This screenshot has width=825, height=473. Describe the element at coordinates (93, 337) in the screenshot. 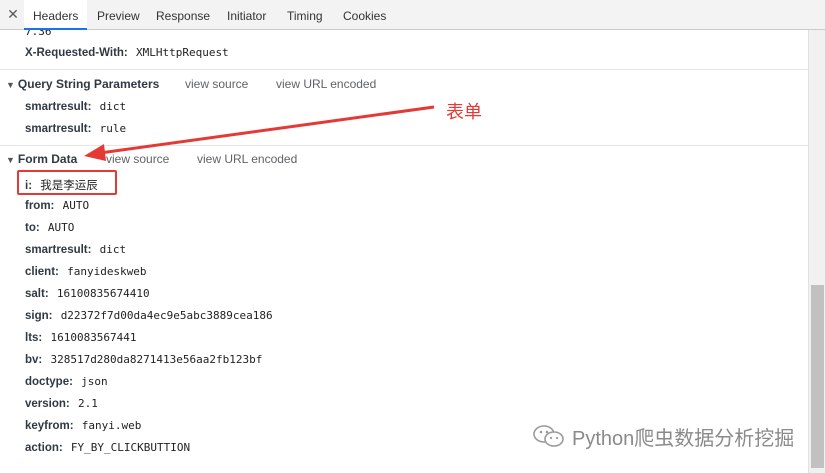

I see `param-value: 1610083567441` at that location.